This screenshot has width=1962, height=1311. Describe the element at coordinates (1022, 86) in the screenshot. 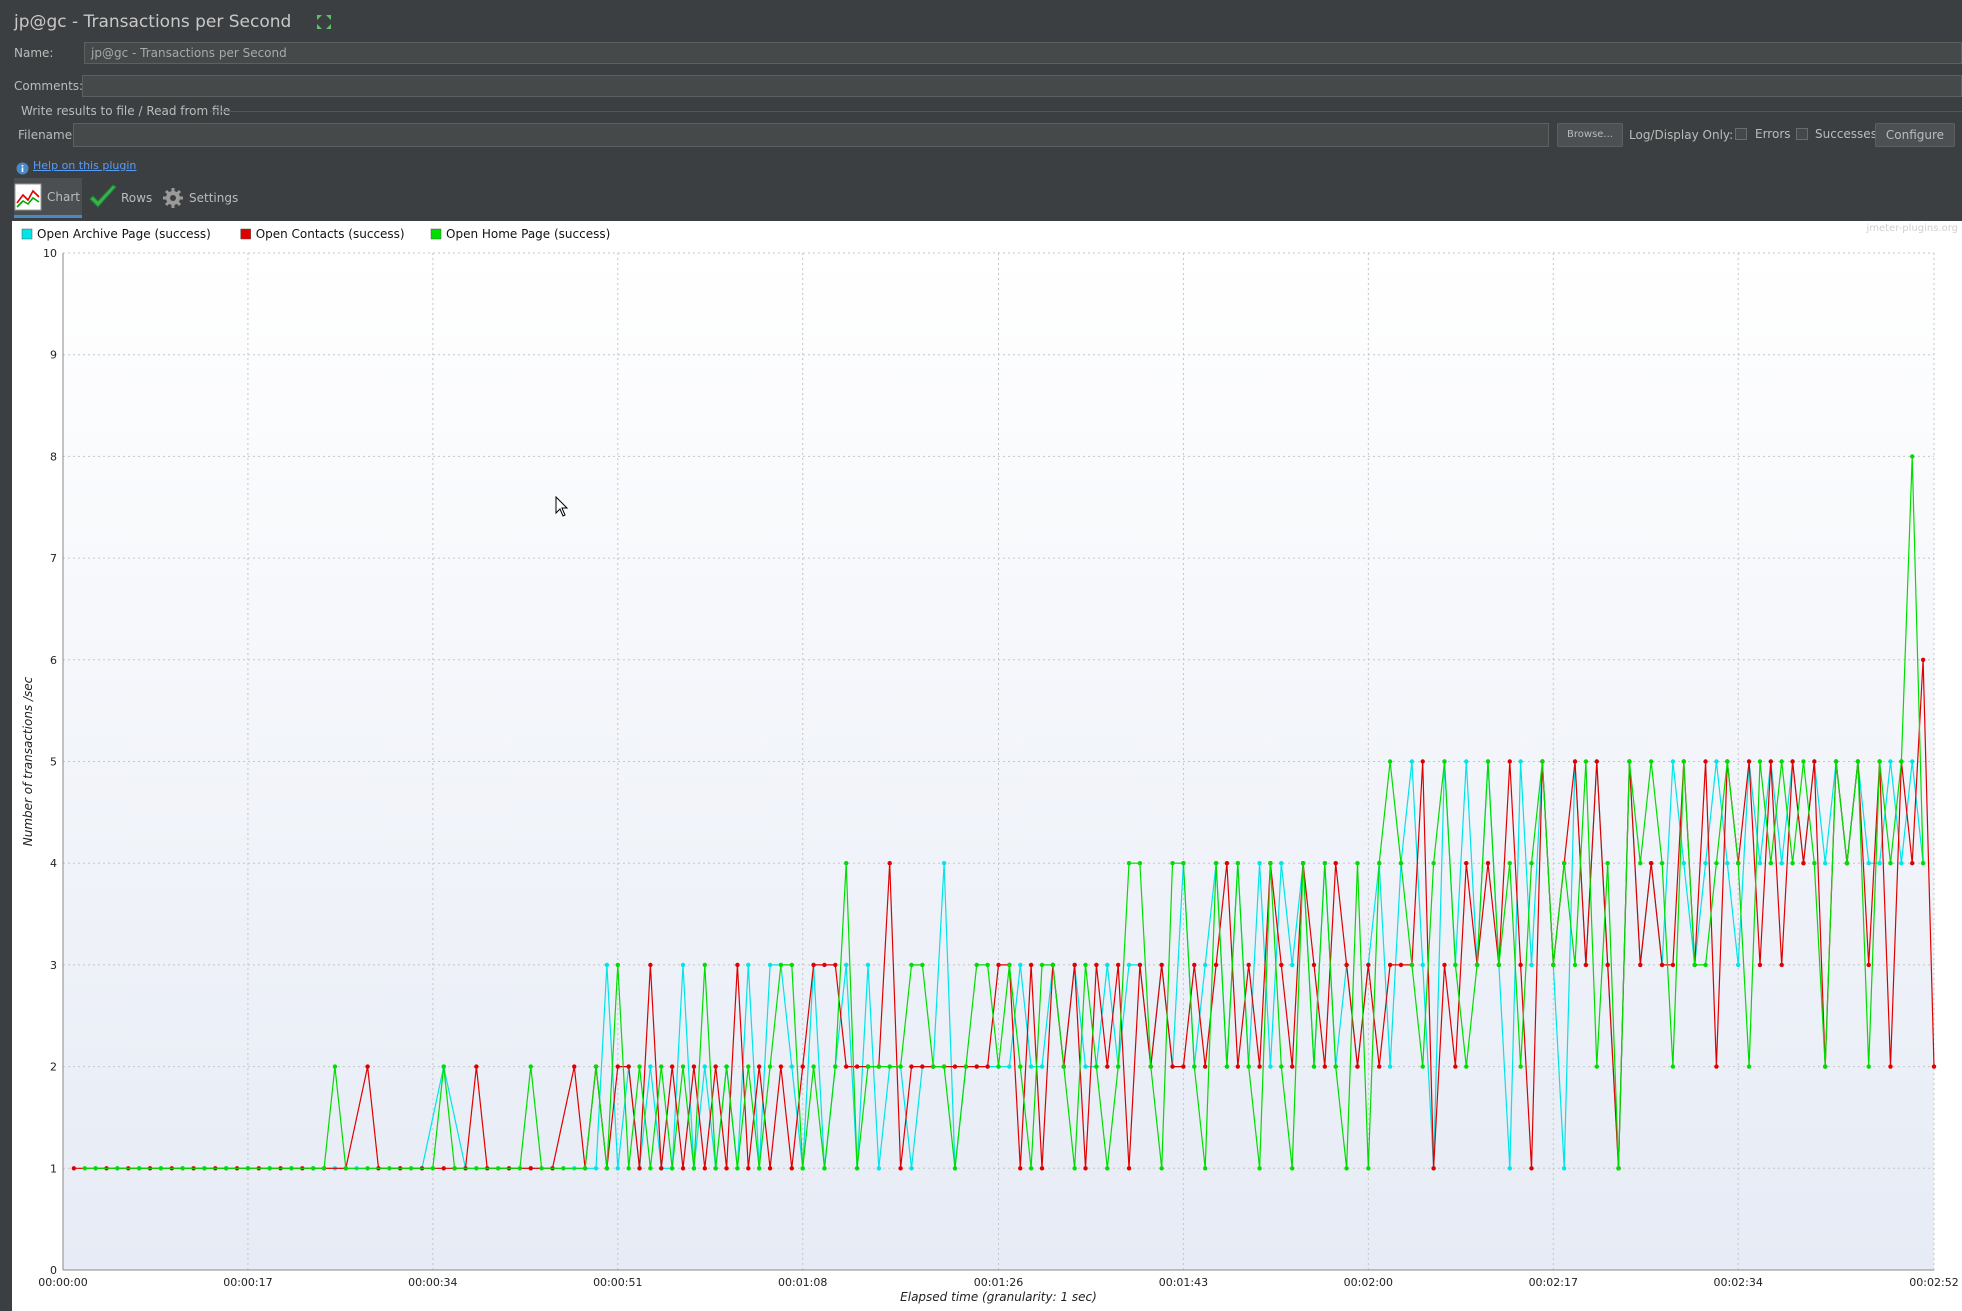

I see `comments-field` at that location.